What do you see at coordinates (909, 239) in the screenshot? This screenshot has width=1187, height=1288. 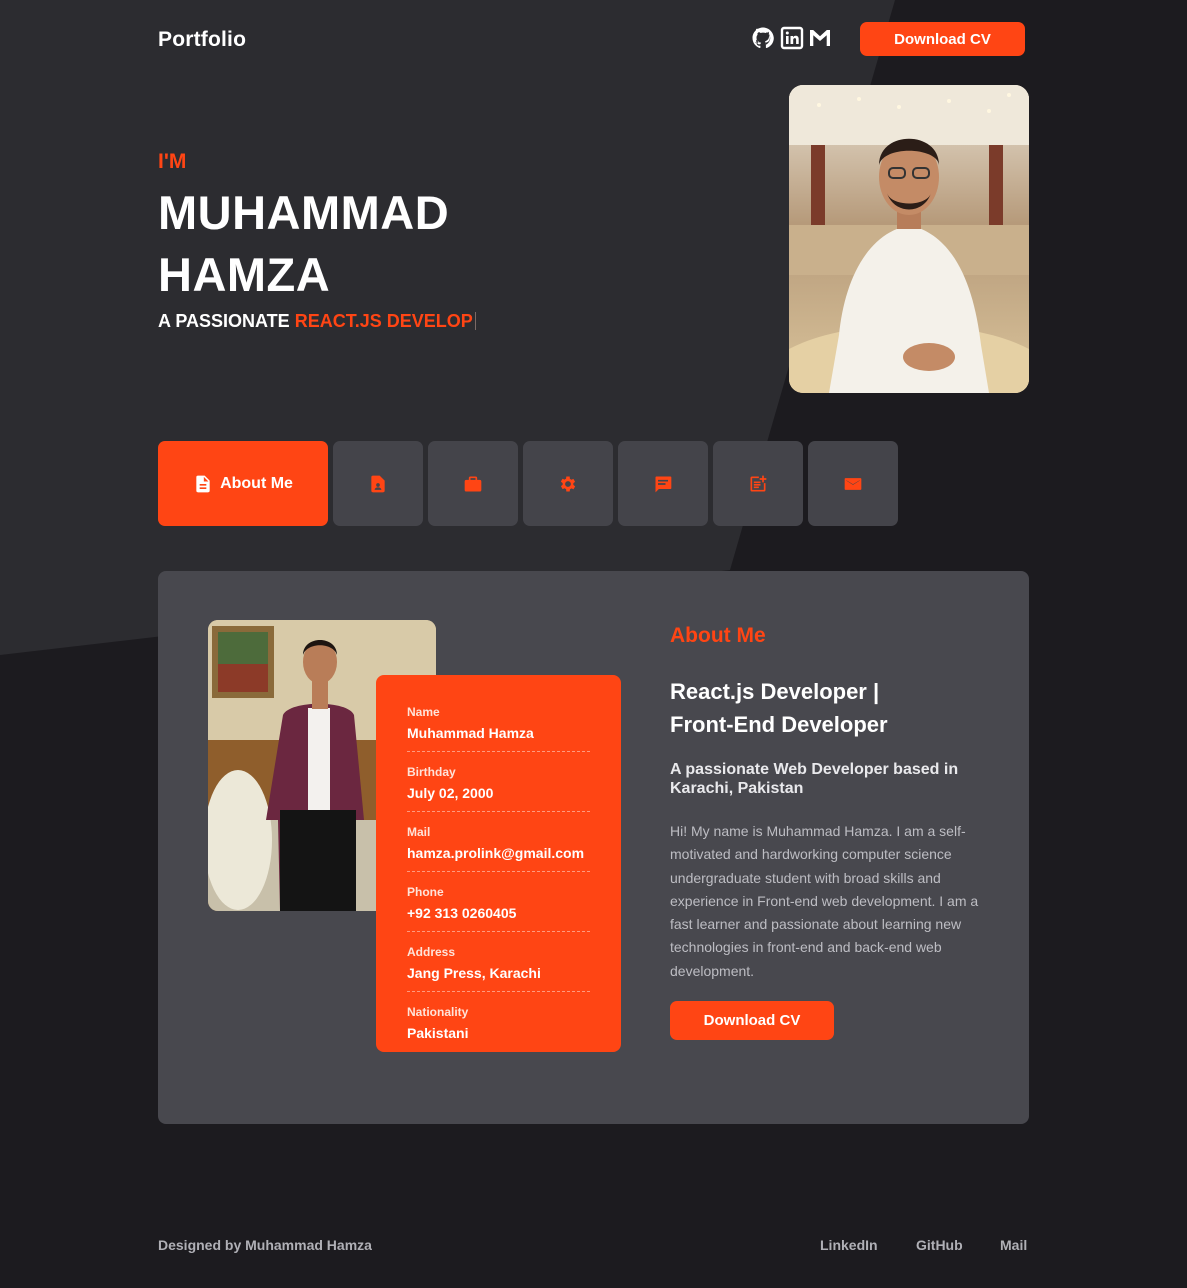 I see `hero-profile-photo` at bounding box center [909, 239].